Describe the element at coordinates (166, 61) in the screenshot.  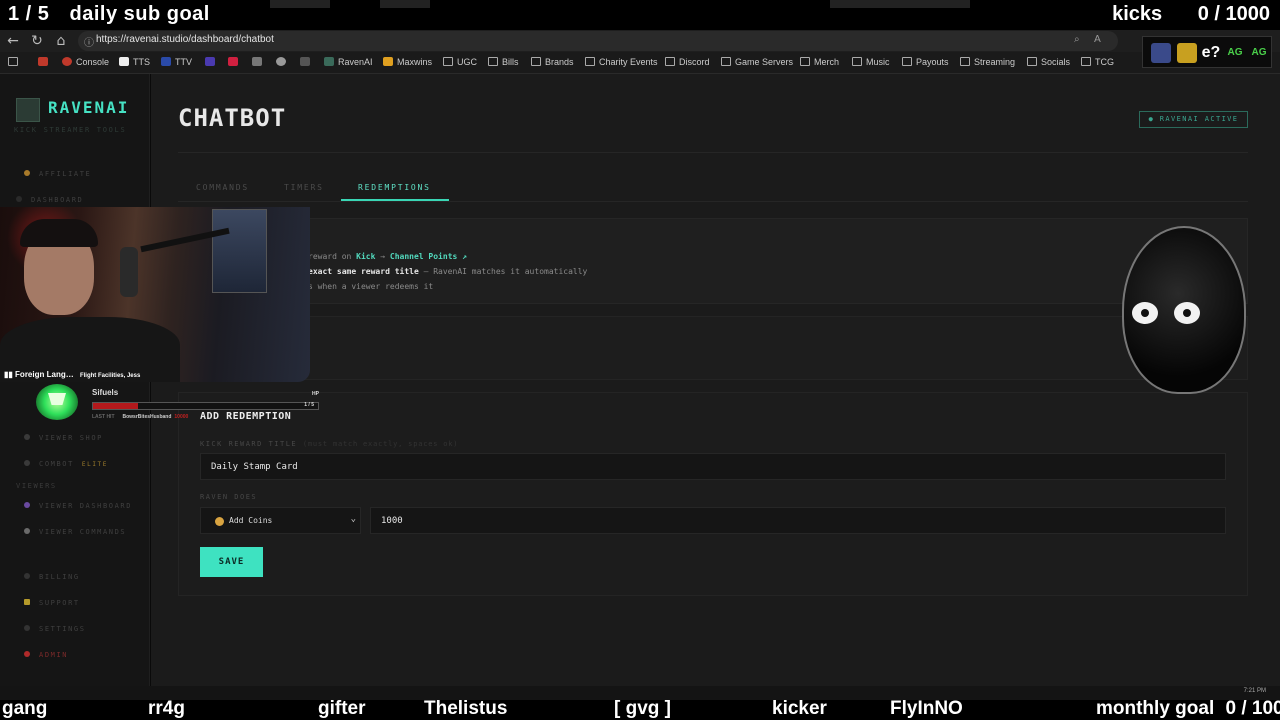
I see `ttv-icon` at that location.